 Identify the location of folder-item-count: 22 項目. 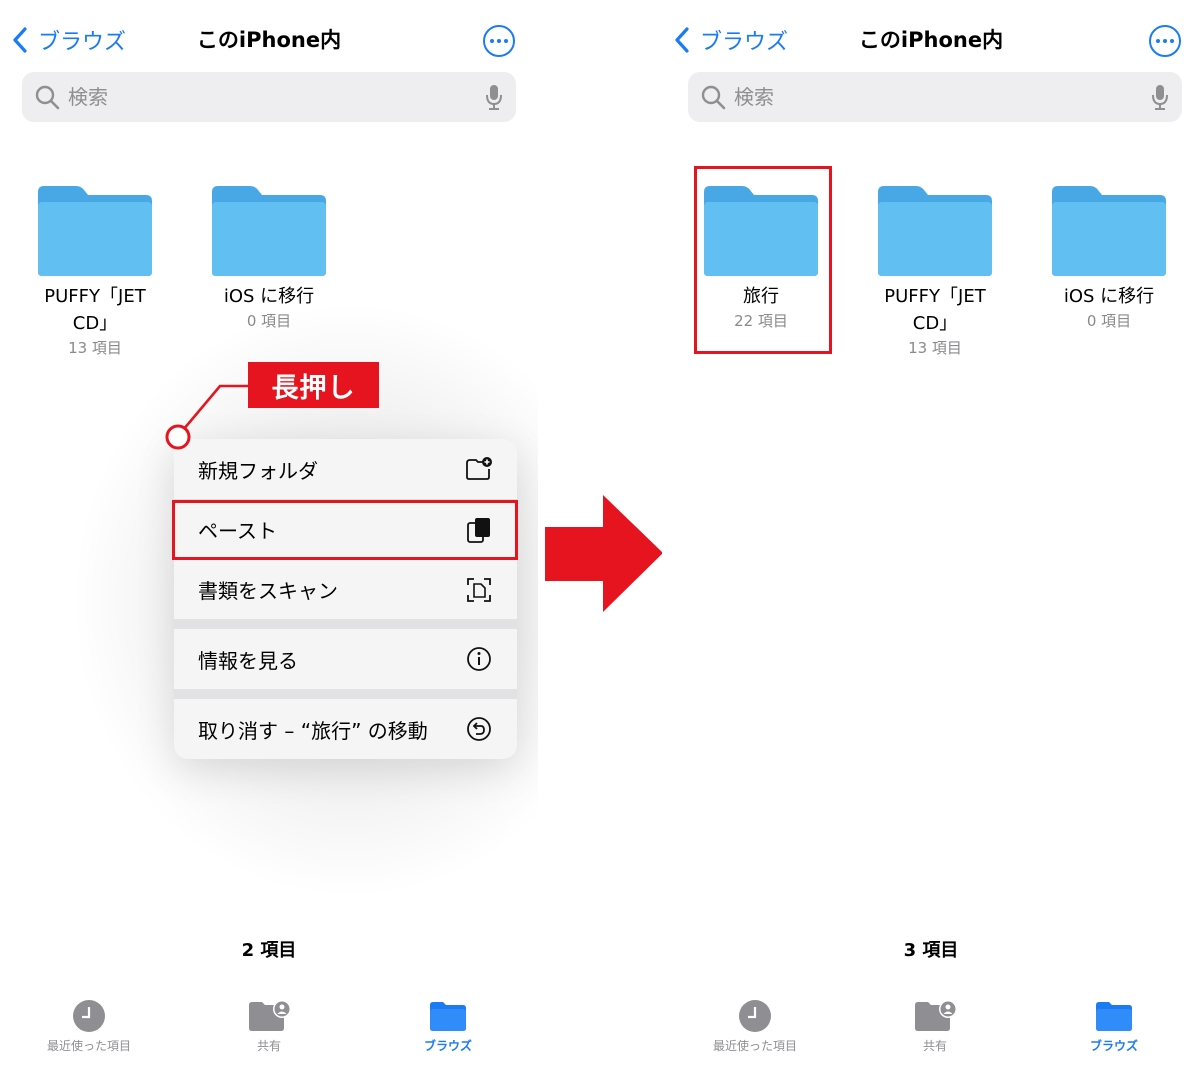
(761, 321).